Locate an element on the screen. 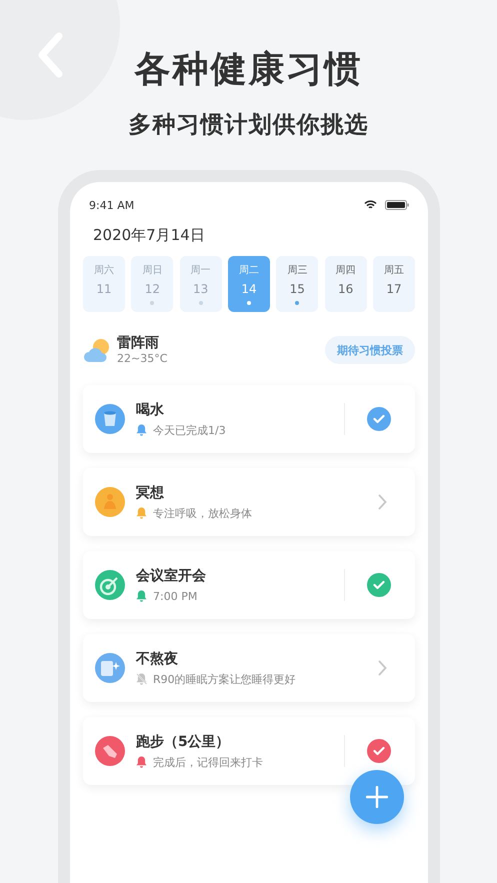 The width and height of the screenshot is (497, 883). habit-card: 冥想 专注呼吸，放松身体 is located at coordinates (249, 502).